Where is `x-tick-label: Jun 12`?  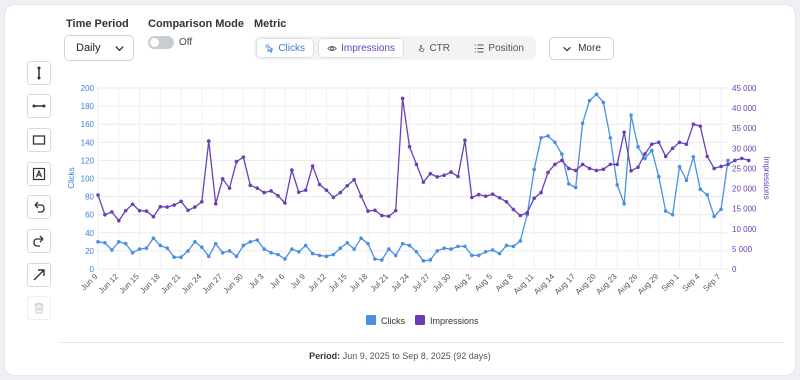
x-tick-label: Jun 12 is located at coordinates (109, 284).